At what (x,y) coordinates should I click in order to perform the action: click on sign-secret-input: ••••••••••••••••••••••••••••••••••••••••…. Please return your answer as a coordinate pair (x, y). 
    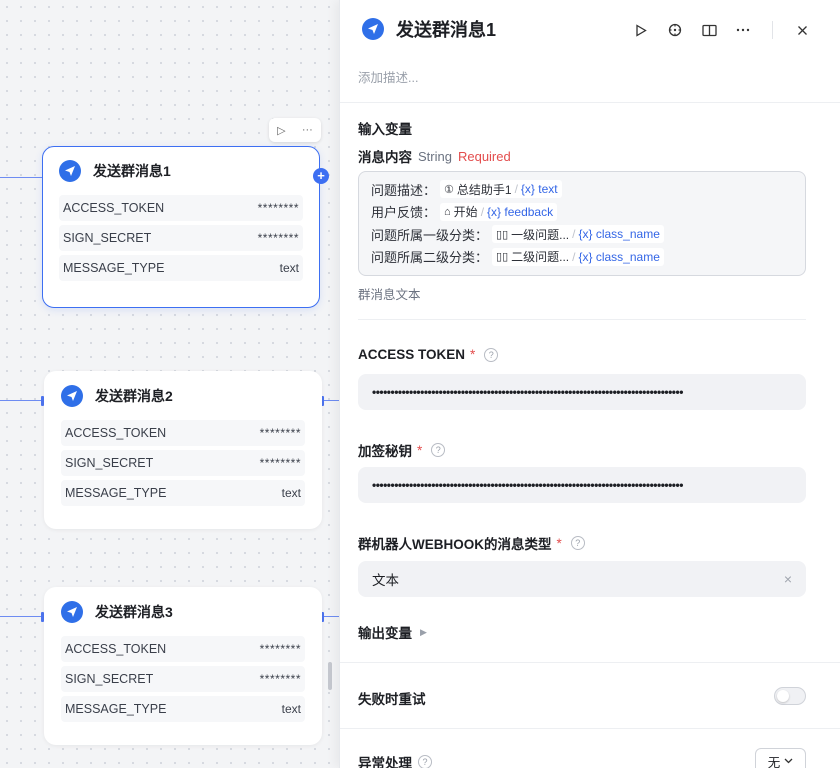
    Looking at the image, I should click on (582, 485).